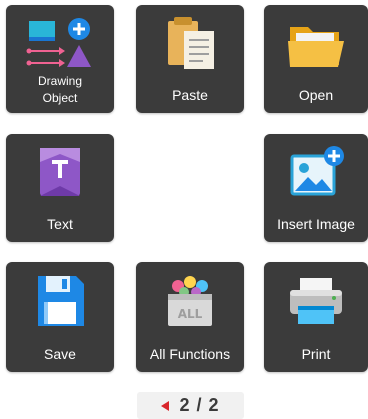  I want to click on print-label: Print, so click(316, 354).